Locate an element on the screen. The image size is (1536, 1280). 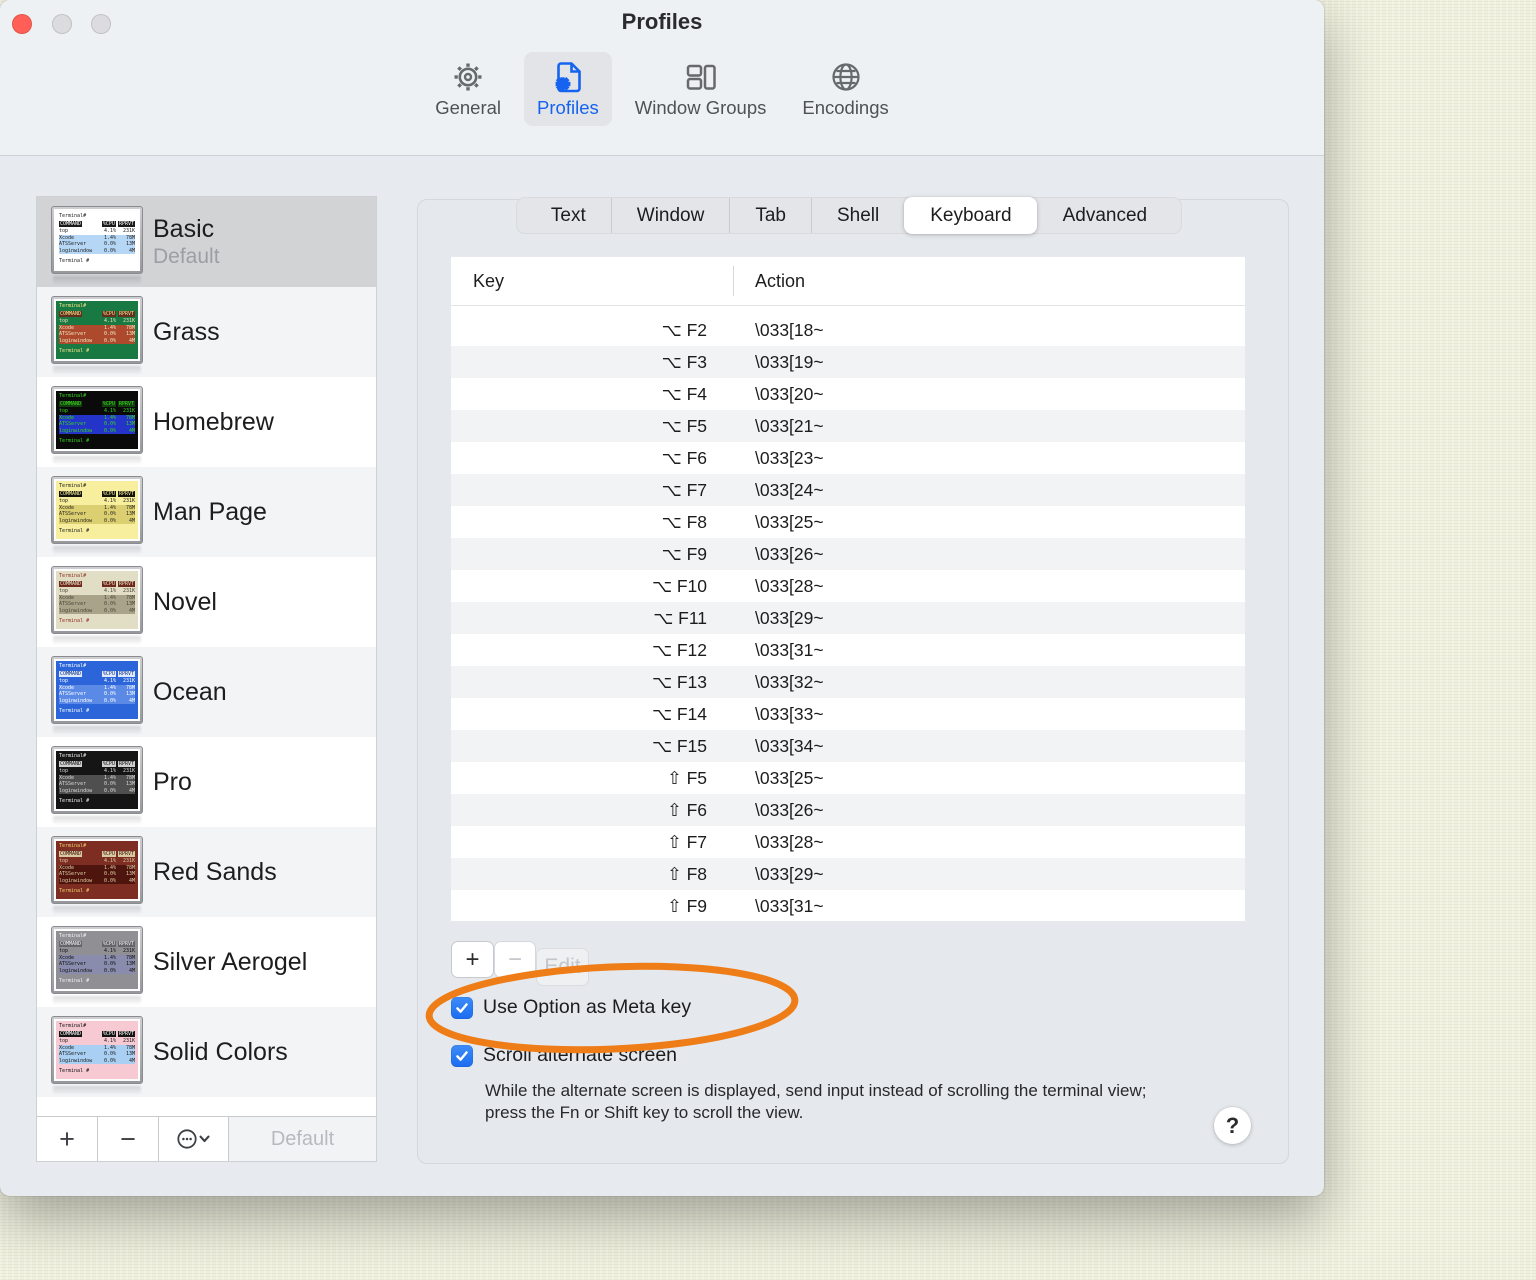
table-row: ⌥ F8 \033[25~ is located at coordinates (848, 522).